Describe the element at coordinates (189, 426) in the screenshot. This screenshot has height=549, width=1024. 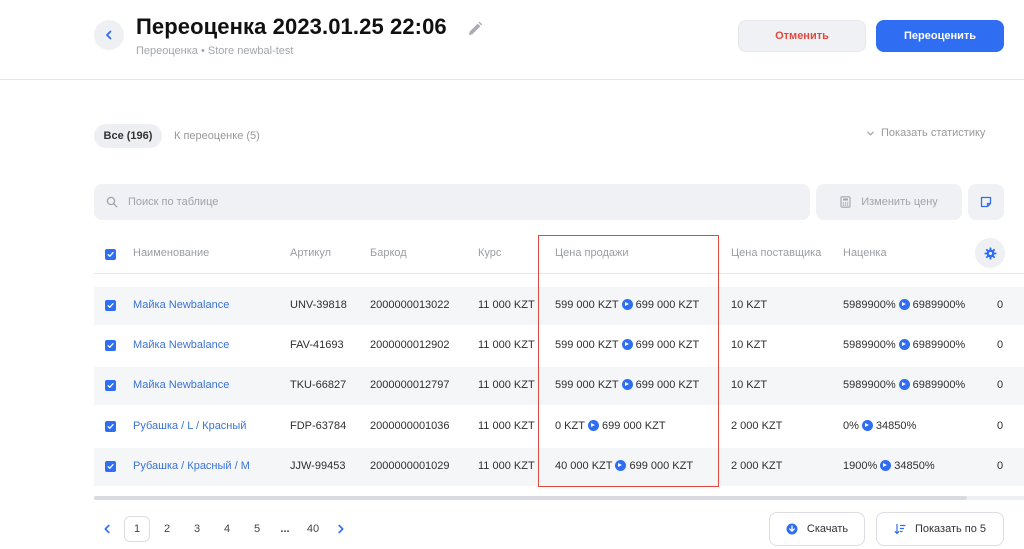
I see `product-name-link: Рубашка / L / Красный` at that location.